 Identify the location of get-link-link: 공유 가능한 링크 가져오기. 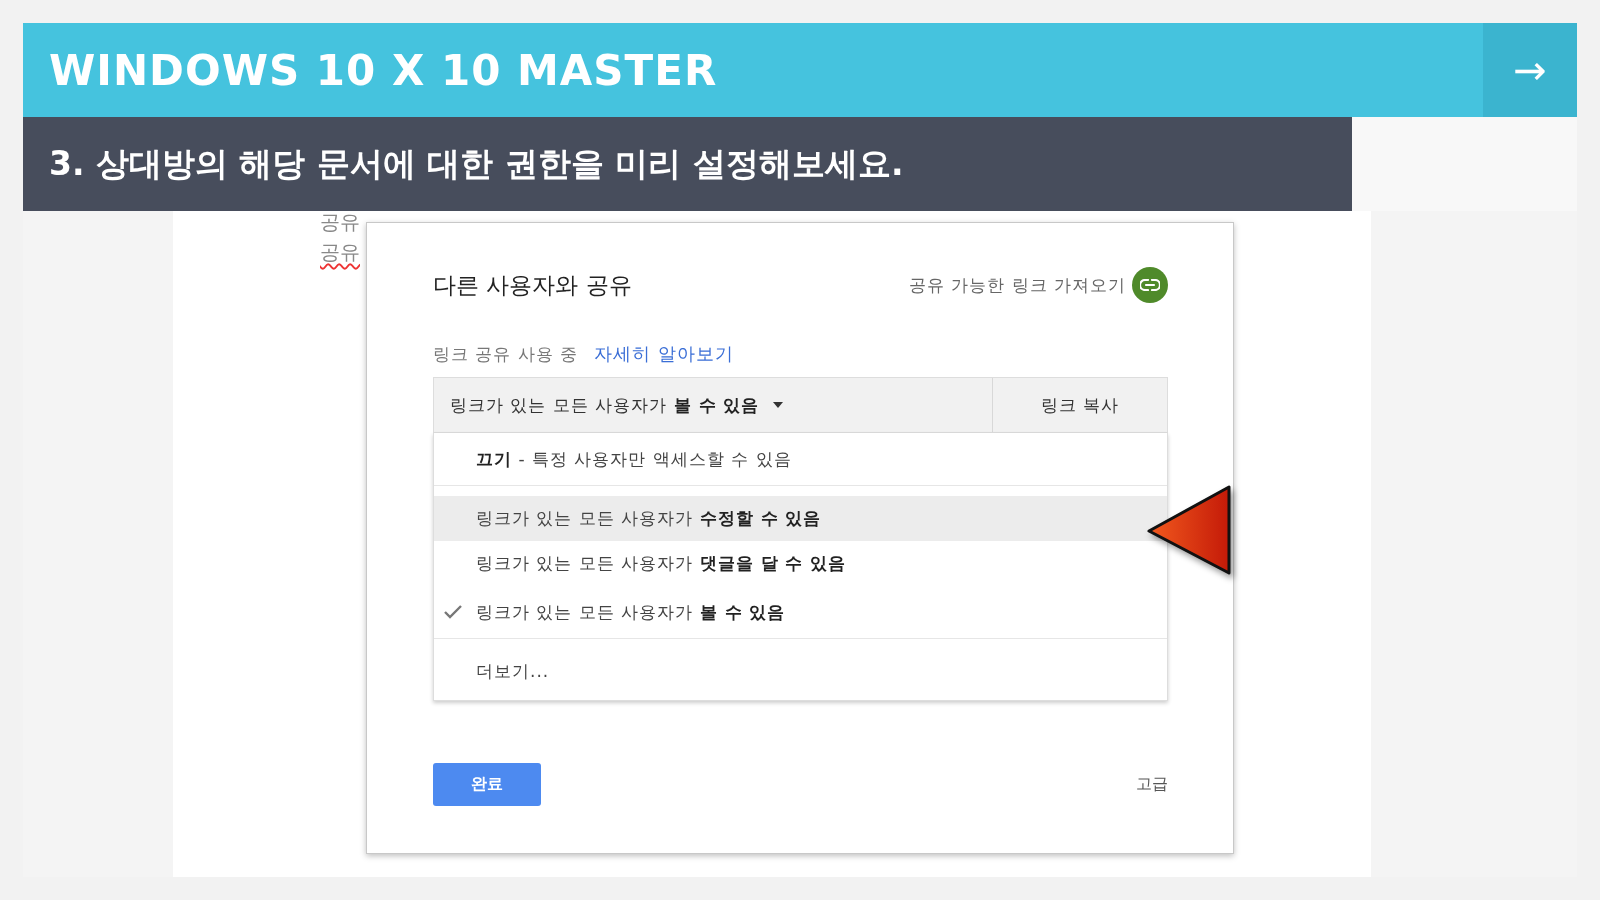
(1017, 285).